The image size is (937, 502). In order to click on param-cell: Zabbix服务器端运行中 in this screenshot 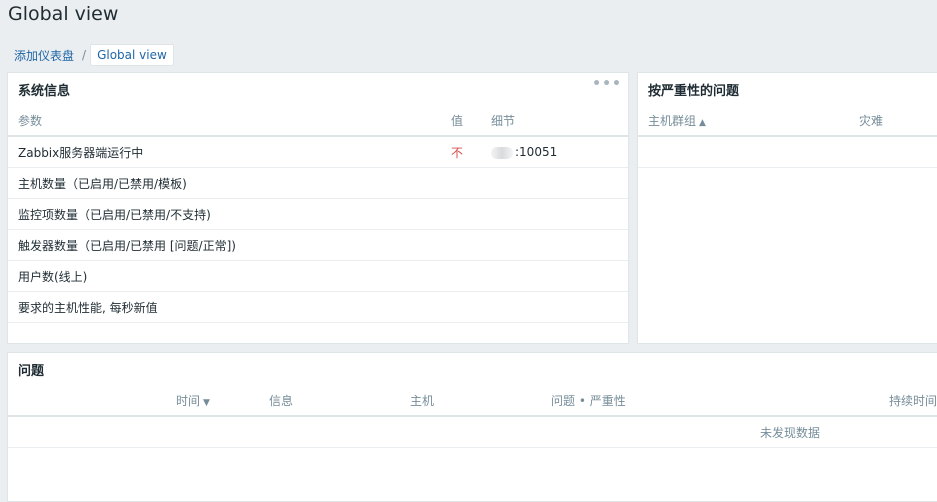, I will do `click(81, 152)`.